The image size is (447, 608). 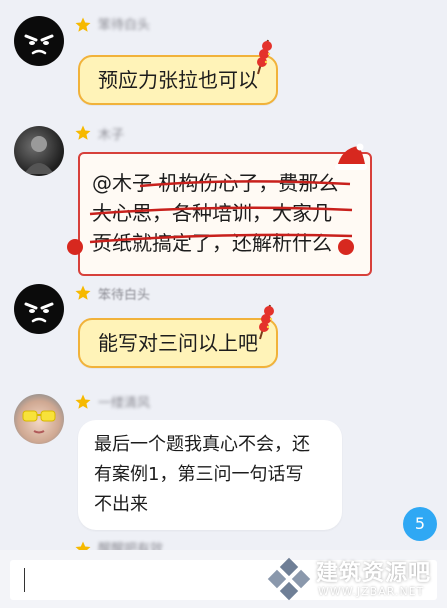 I want to click on sender-name: 一缕清风, so click(x=124, y=403).